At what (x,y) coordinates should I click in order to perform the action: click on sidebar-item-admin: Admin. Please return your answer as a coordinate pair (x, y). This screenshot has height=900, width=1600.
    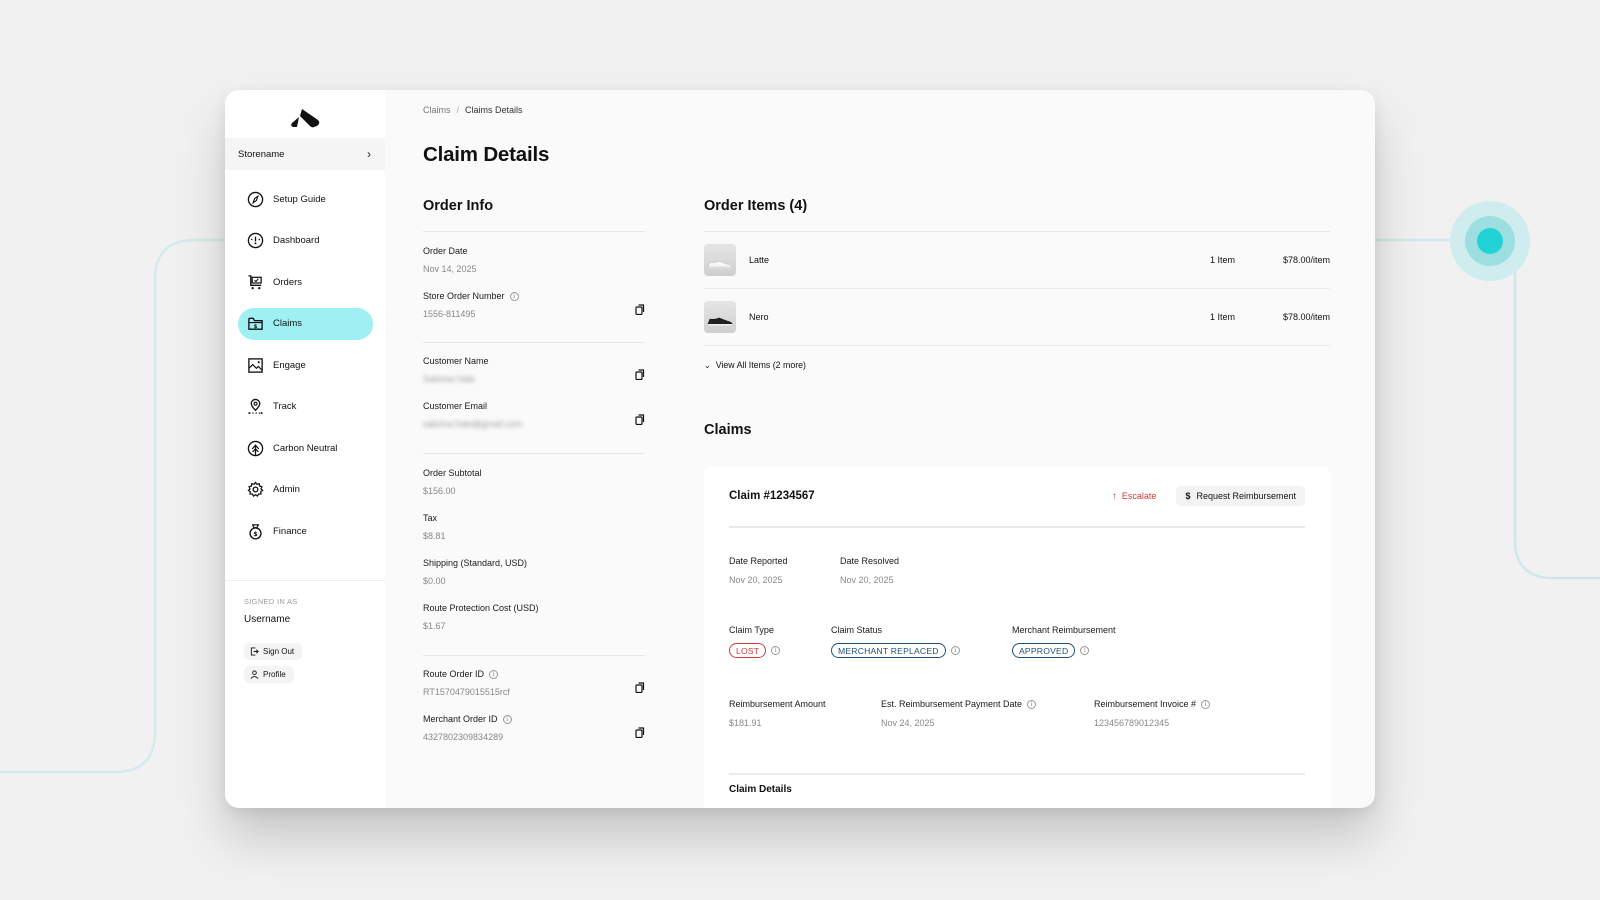
    Looking at the image, I should click on (305, 490).